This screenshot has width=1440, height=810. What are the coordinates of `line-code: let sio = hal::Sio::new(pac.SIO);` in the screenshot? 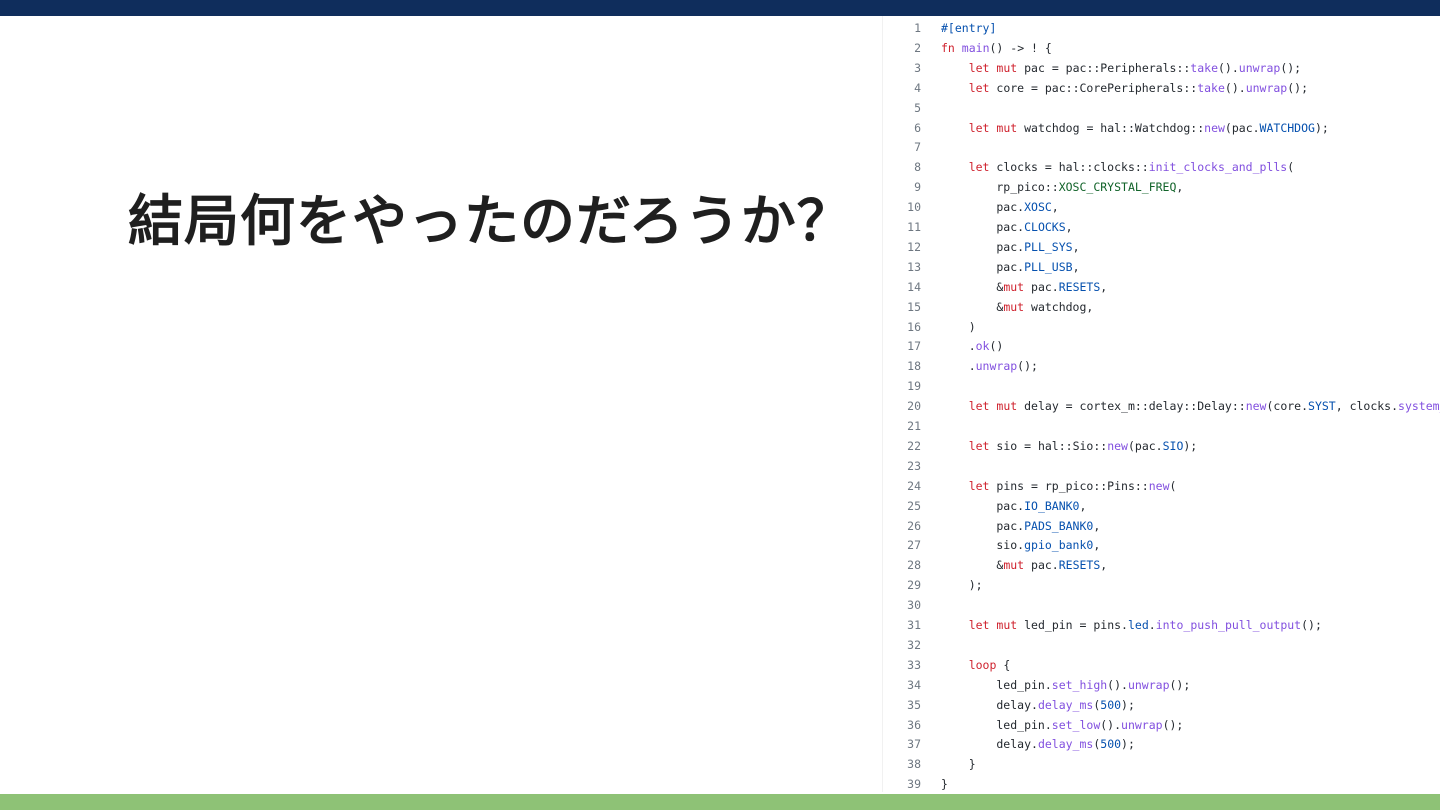 It's located at (1069, 446).